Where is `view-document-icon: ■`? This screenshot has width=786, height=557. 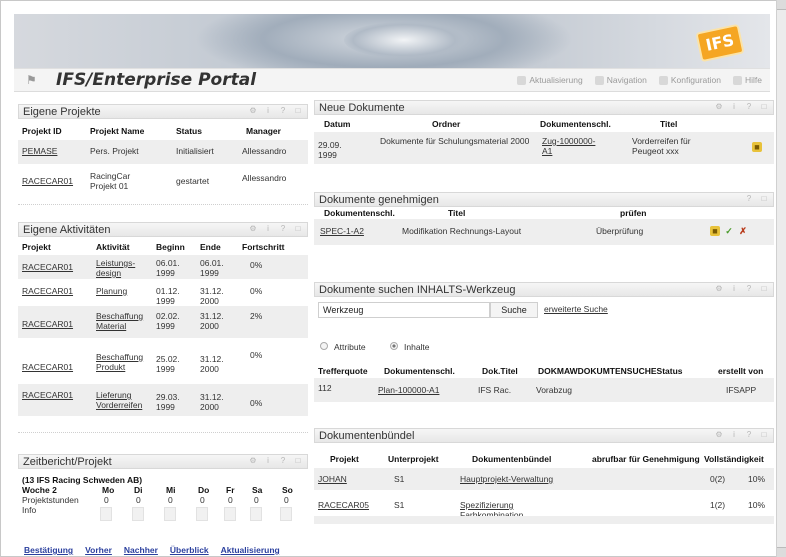
view-document-icon: ■ is located at coordinates (715, 231).